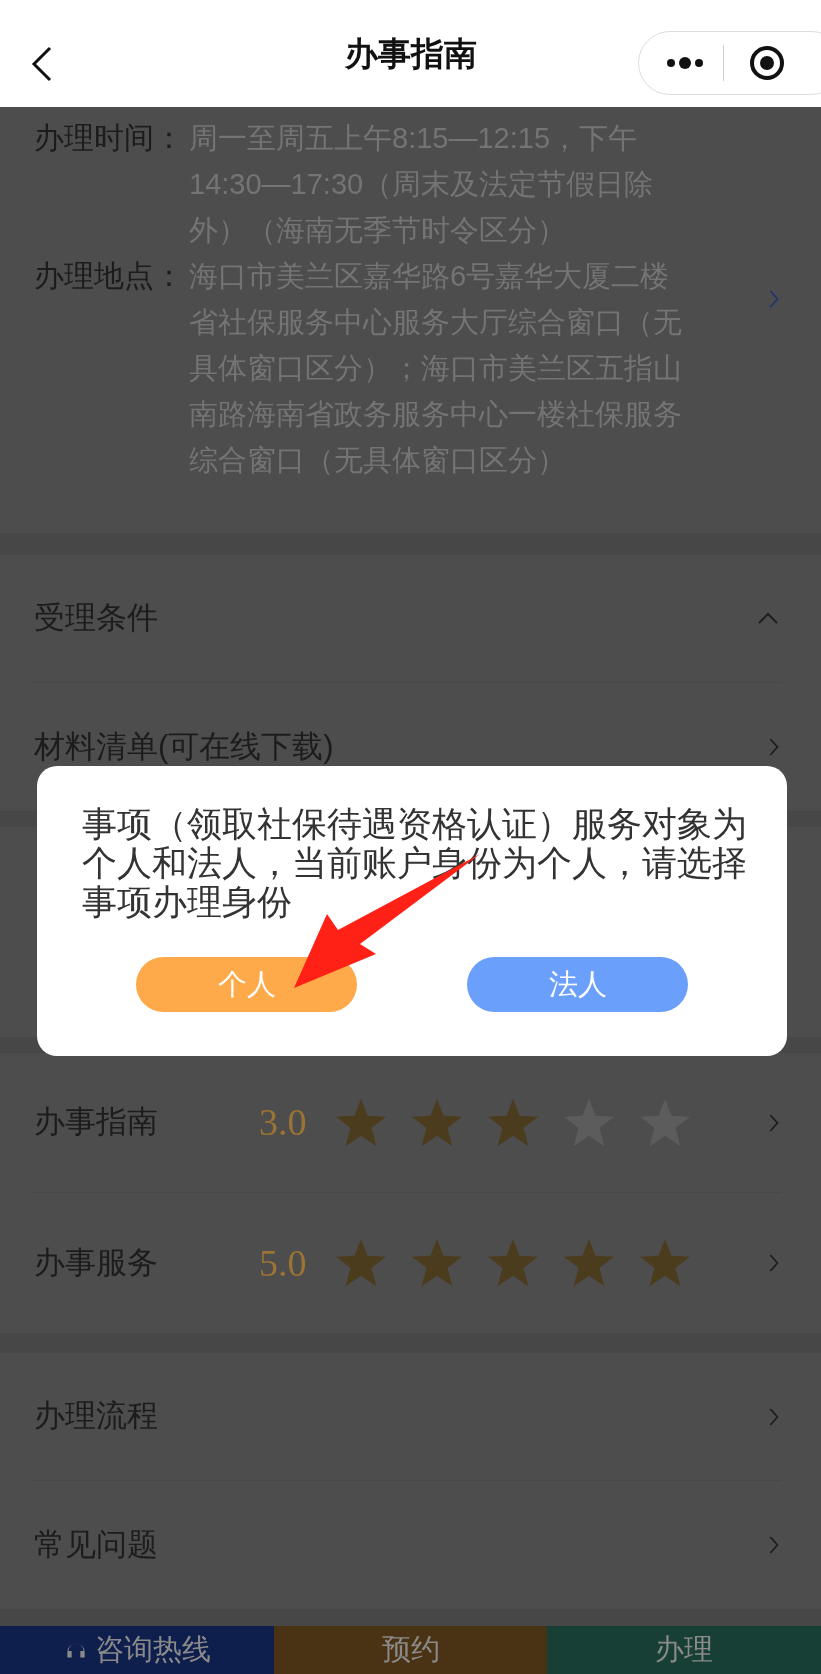  Describe the element at coordinates (42, 64) in the screenshot. I see `back-icon` at that location.